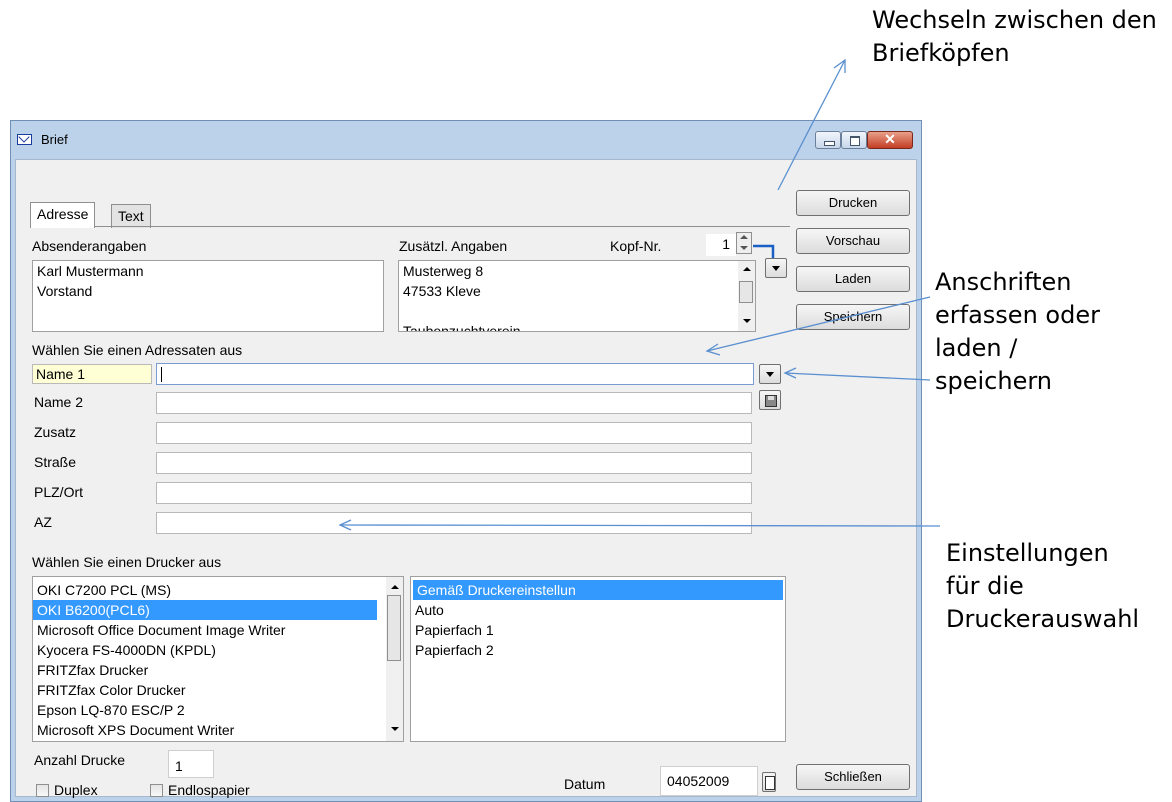 This screenshot has width=1172, height=802. I want to click on arrow-address-input, so click(818, 324).